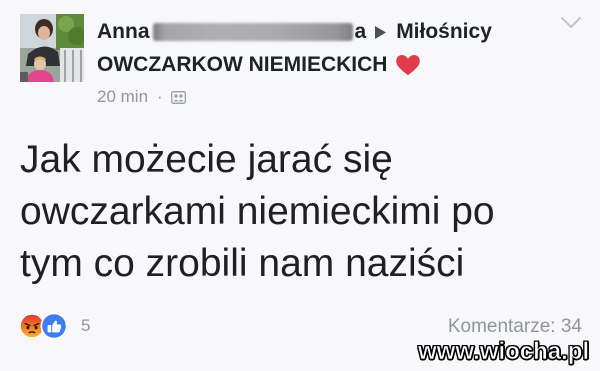 The width and height of the screenshot is (600, 371). What do you see at coordinates (515, 327) in the screenshot?
I see `comments-count-link: Komentarze: 34` at bounding box center [515, 327].